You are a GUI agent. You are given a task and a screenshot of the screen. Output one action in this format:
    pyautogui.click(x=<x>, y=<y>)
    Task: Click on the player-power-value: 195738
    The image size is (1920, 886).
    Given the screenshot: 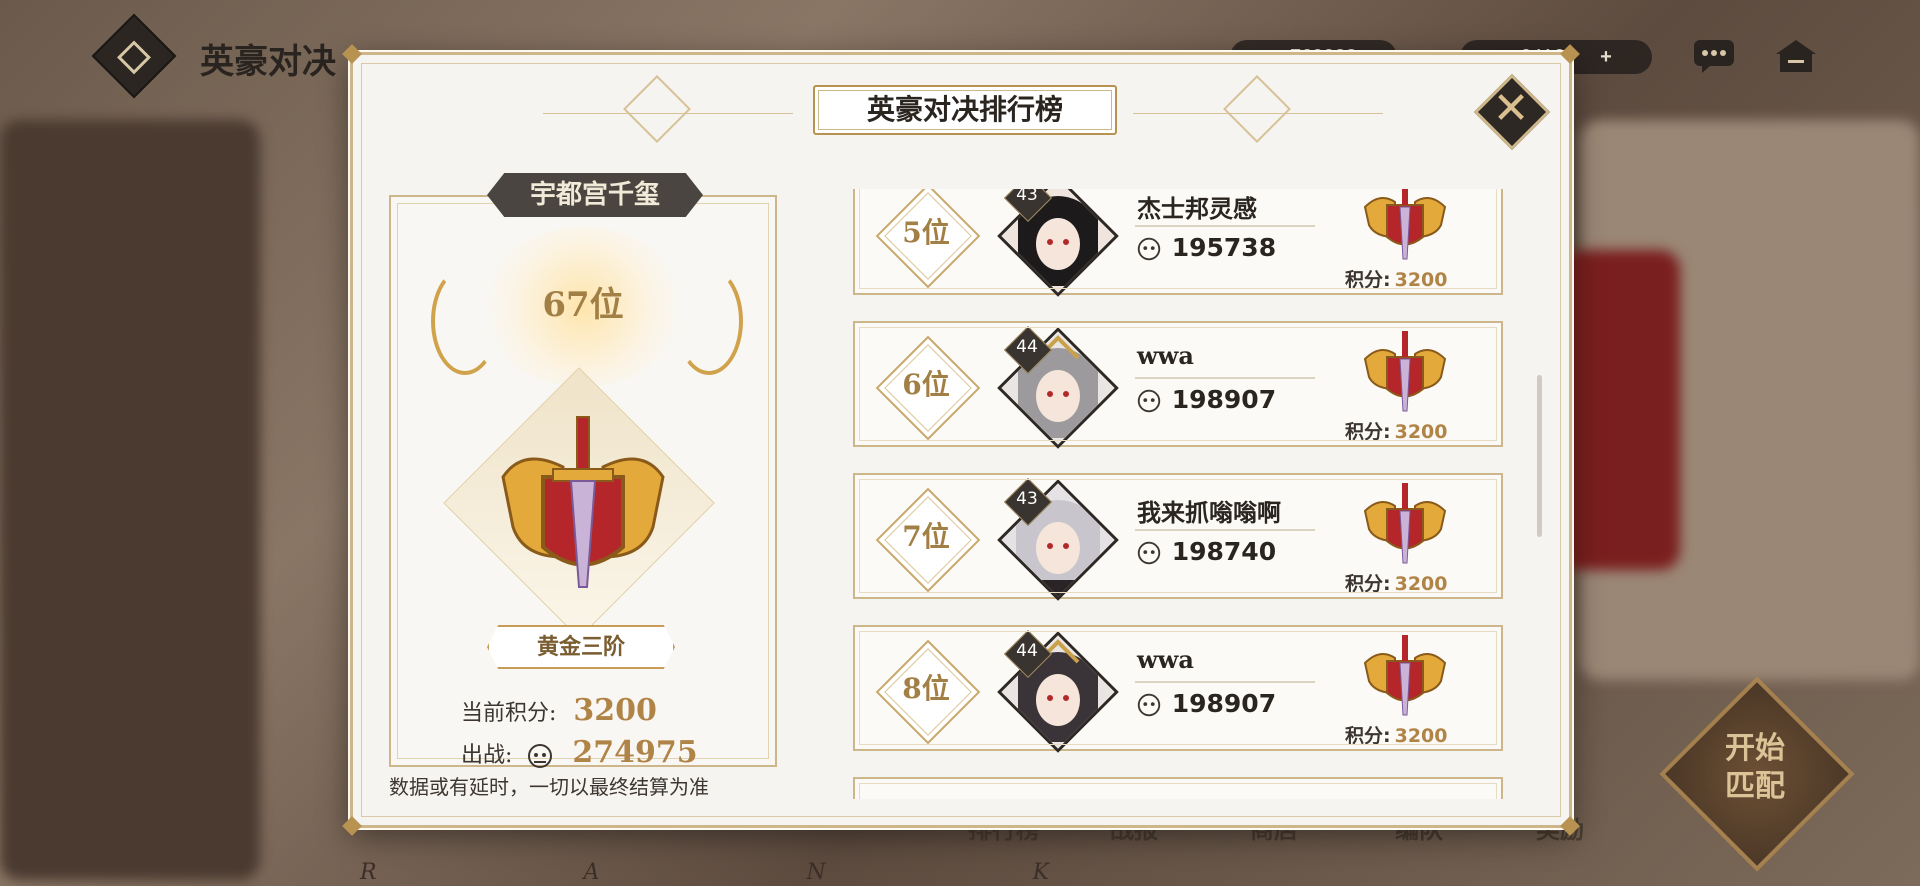 What is the action you would take?
    pyautogui.click(x=1224, y=247)
    